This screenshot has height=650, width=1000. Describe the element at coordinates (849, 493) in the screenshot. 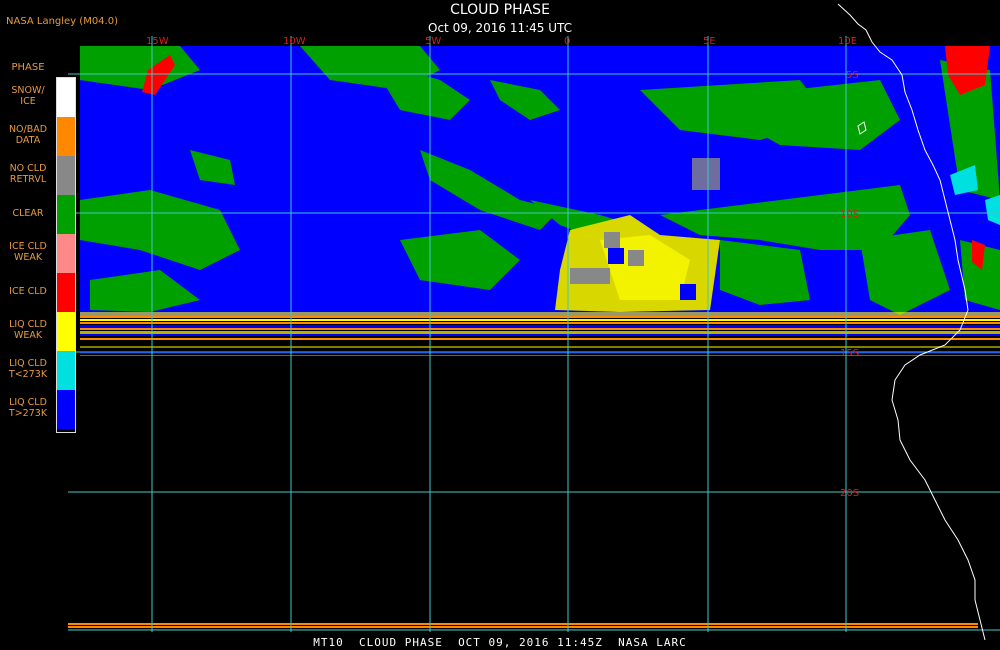

I see `lat-label-20s: 20S` at that location.